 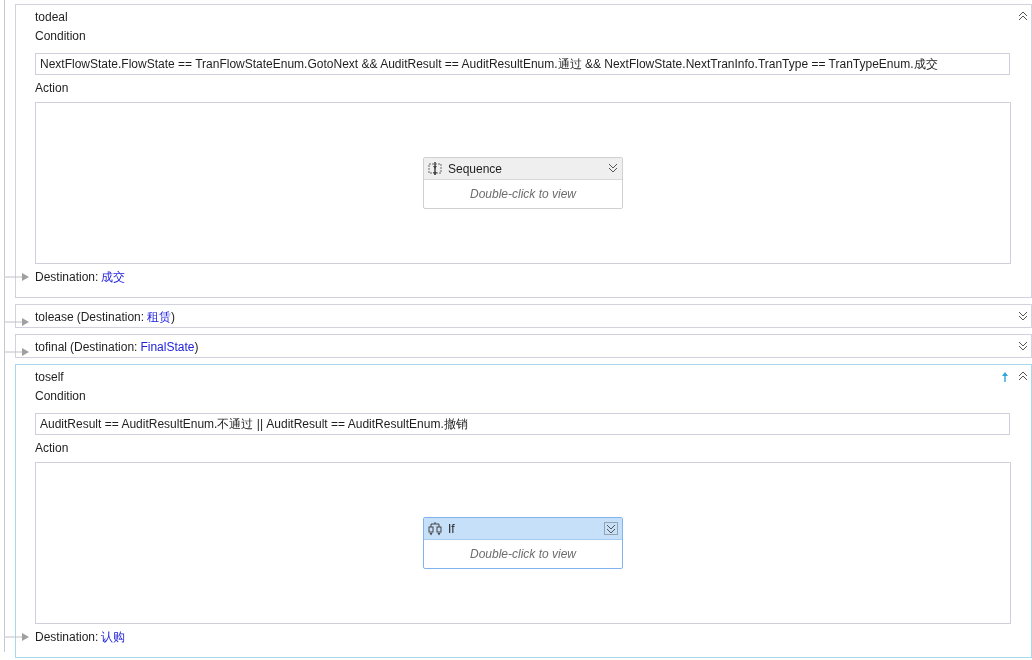 What do you see at coordinates (522, 424) in the screenshot?
I see `condition-field: AuditResult == AuditResultEnum.不通过 || AuditResult == AuditResultEnum.撤销` at bounding box center [522, 424].